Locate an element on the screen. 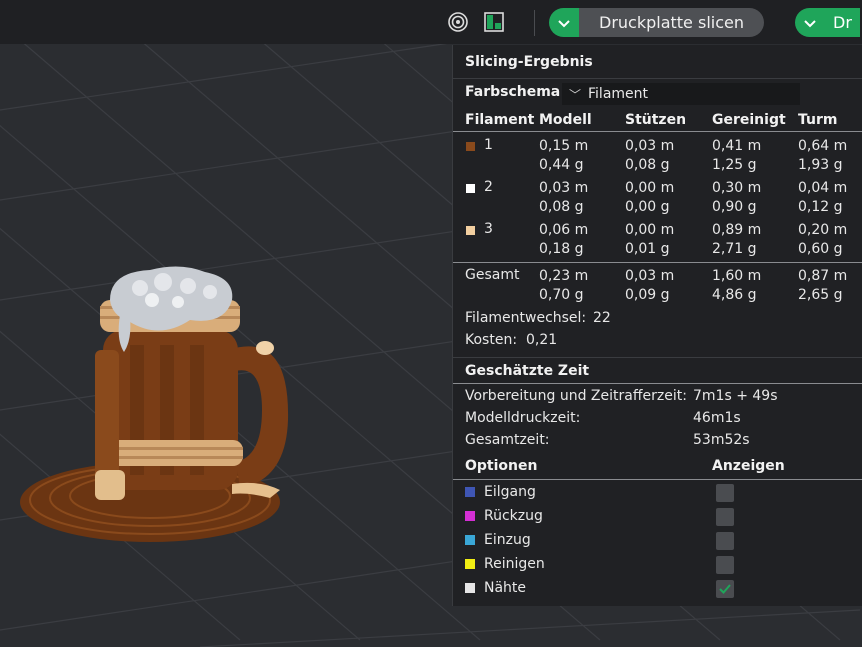  filament-2-supports-weight: 0,00 g is located at coordinates (647, 207).